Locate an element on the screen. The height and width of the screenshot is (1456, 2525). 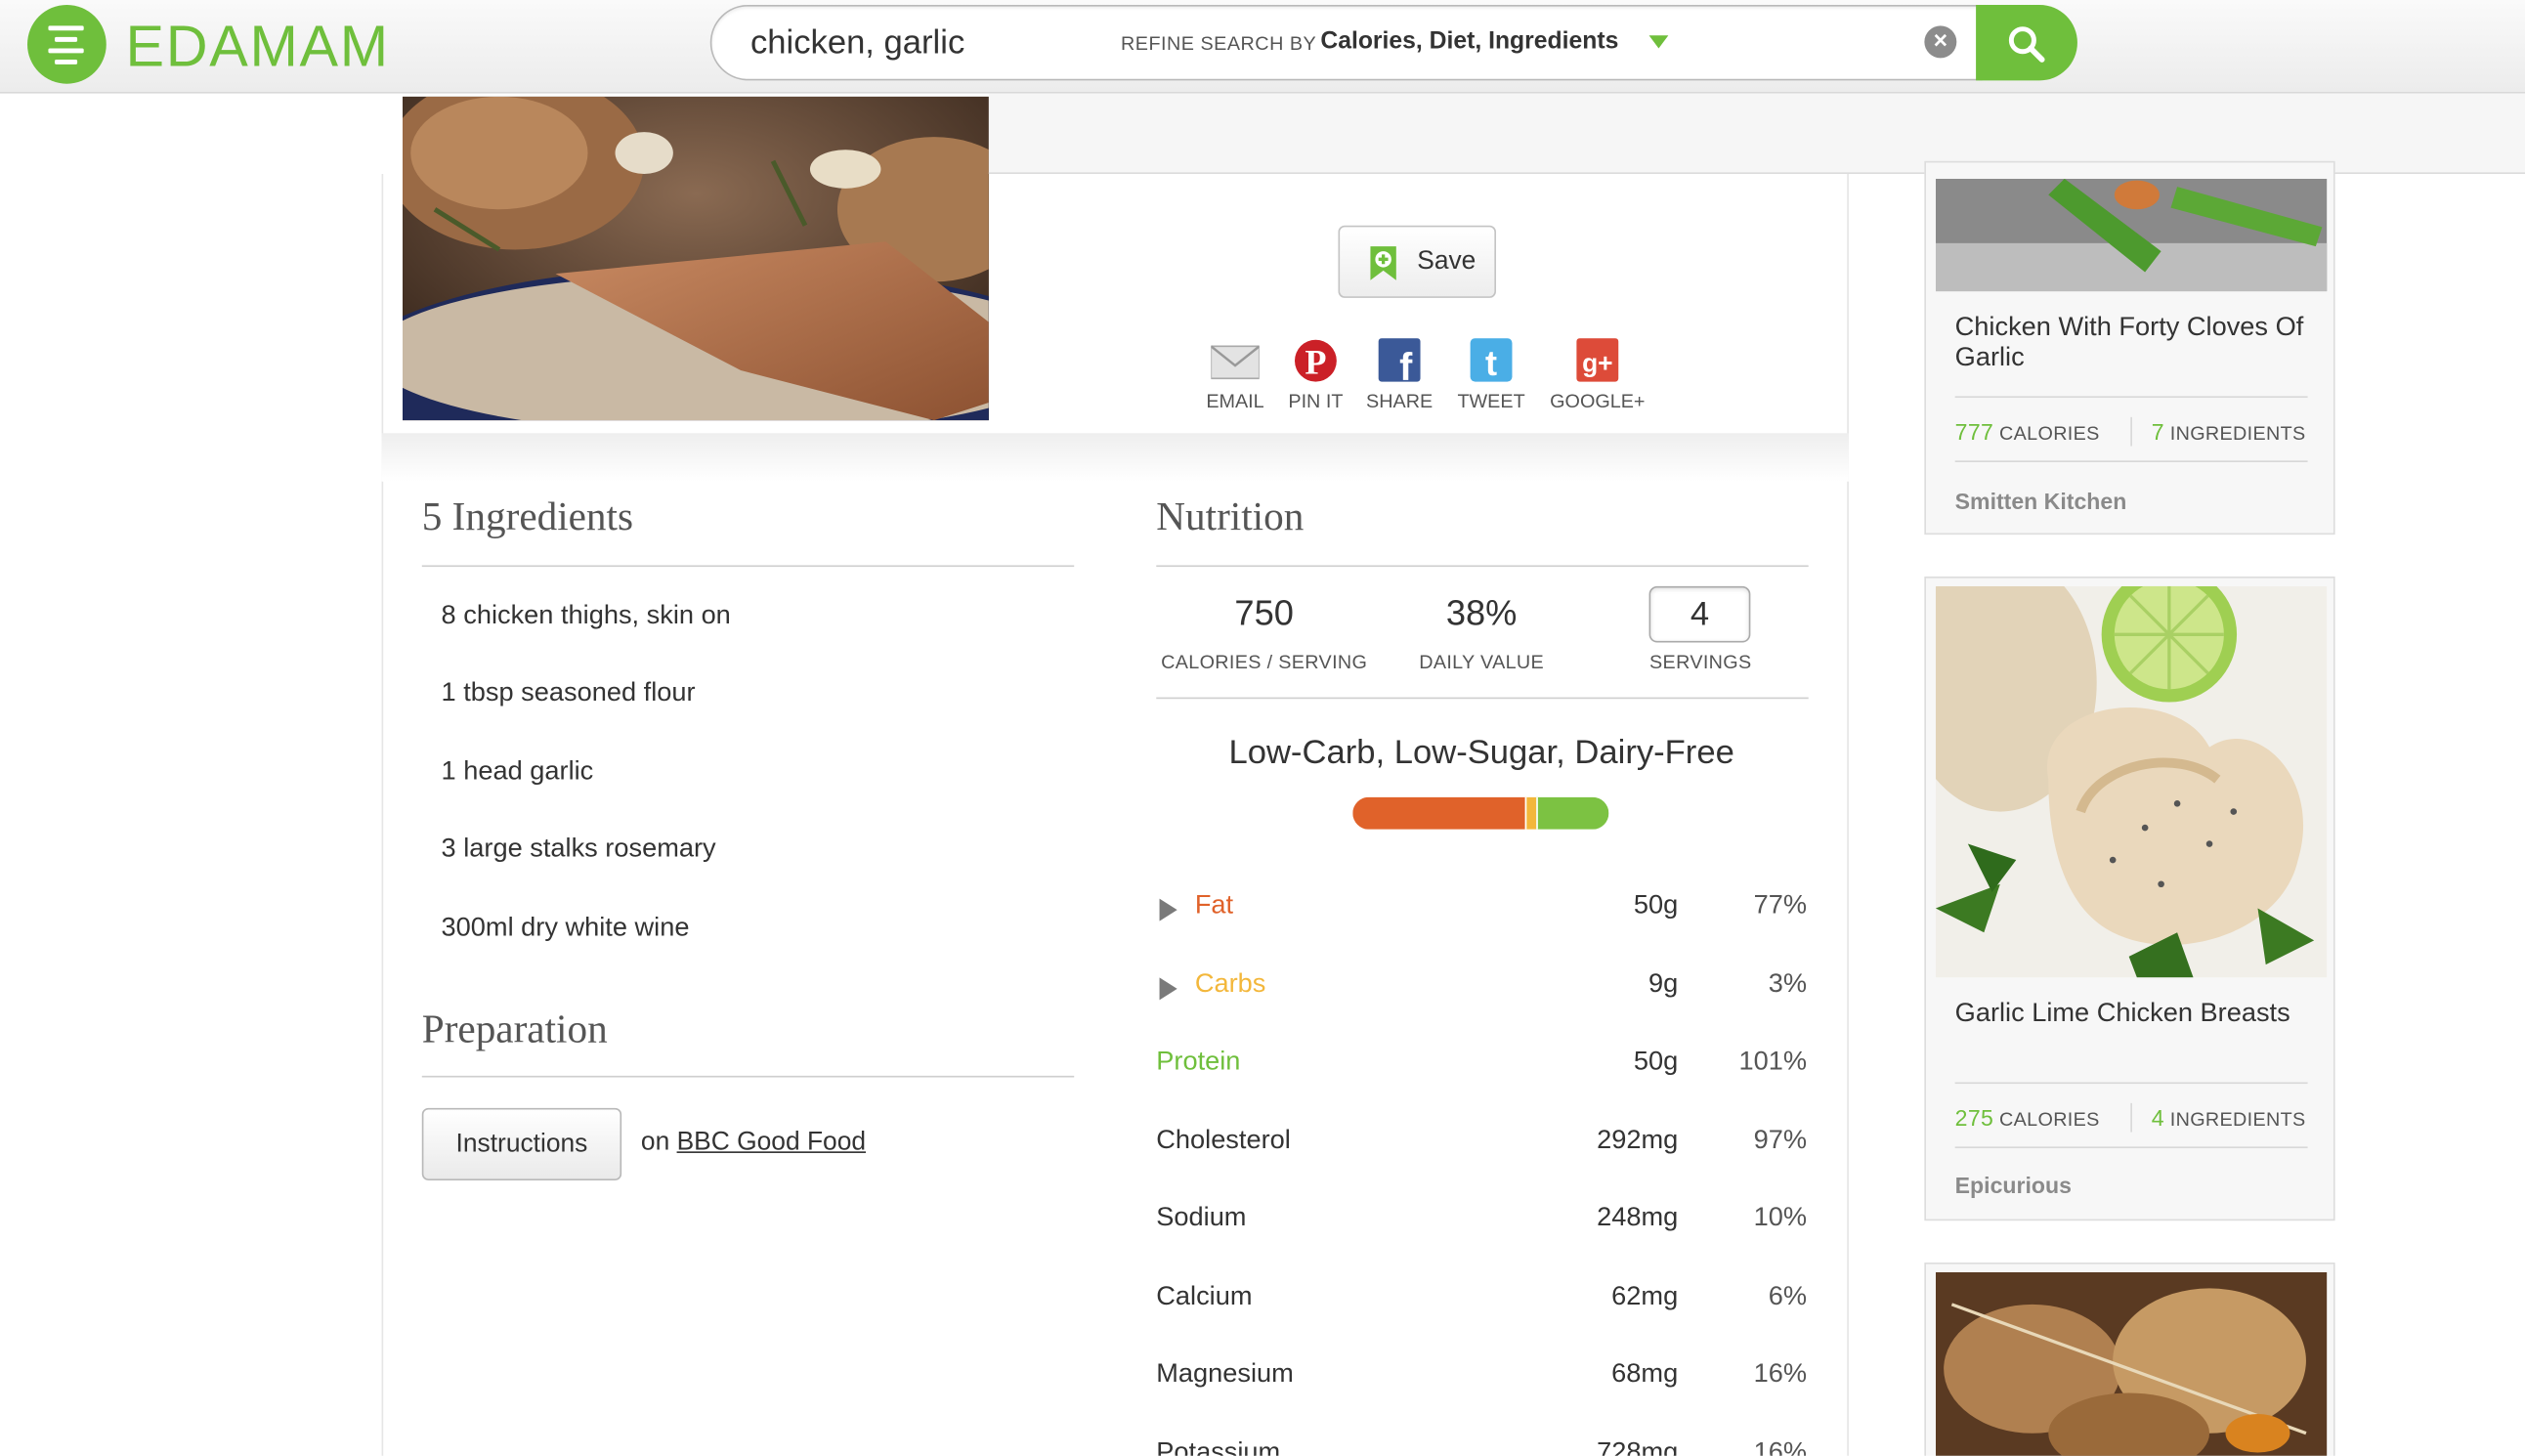
share-twitter: t TWEET is located at coordinates (1491, 375).